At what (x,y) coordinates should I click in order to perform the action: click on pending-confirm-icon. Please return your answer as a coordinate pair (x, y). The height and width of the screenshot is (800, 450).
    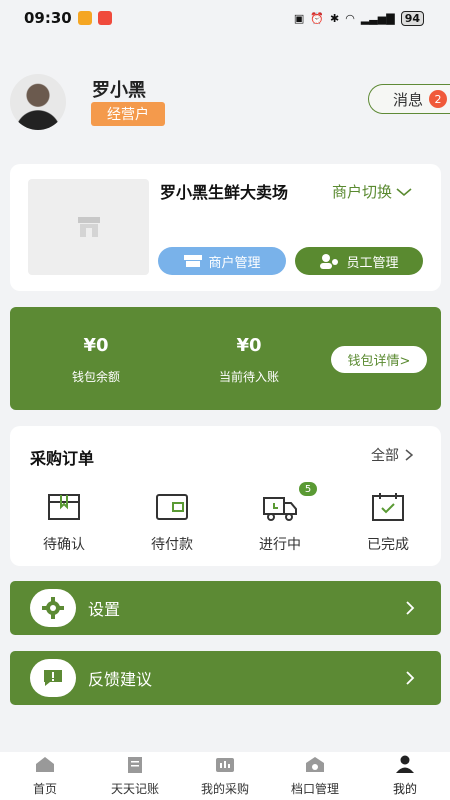
    Looking at the image, I should click on (64, 507).